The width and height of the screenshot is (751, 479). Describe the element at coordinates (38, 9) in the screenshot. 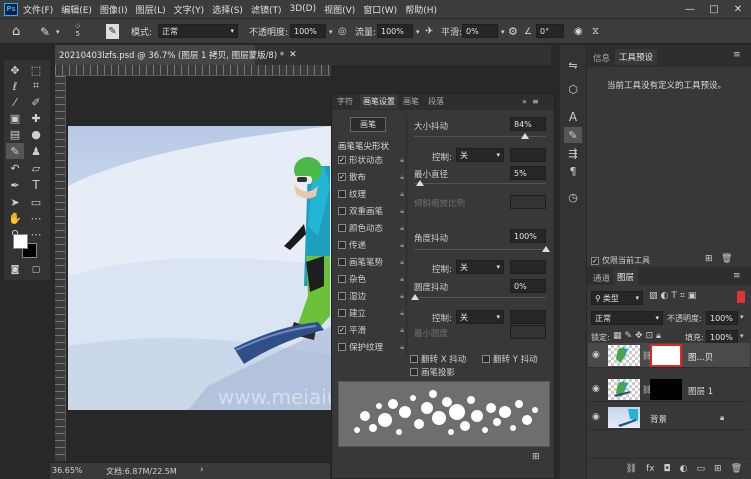

I see `menu-file: 文件(F)` at that location.